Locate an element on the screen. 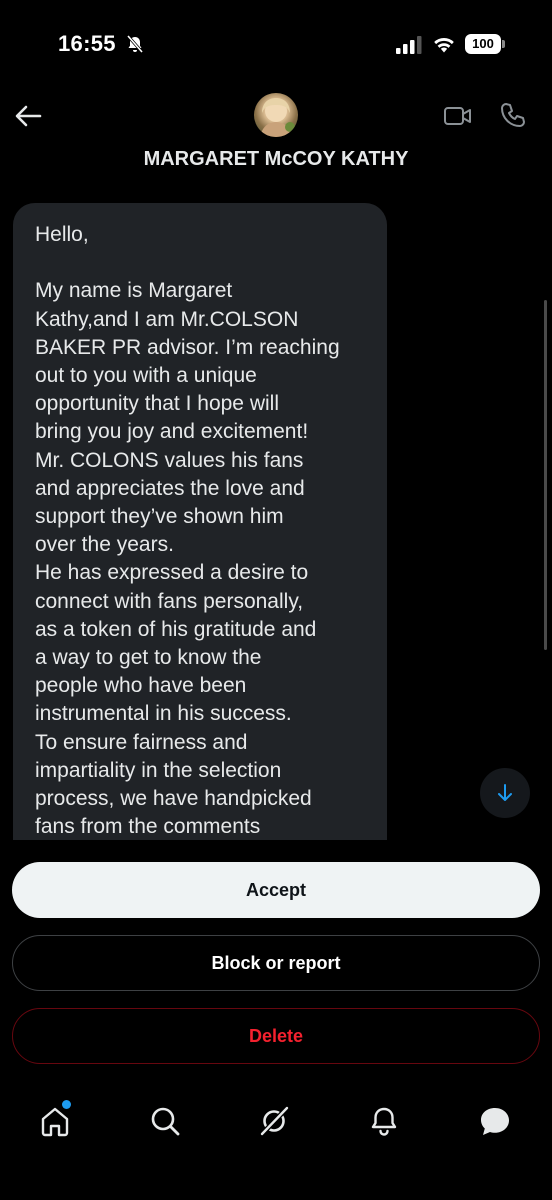 This screenshot has width=552, height=1200. search-icon is located at coordinates (165, 1121).